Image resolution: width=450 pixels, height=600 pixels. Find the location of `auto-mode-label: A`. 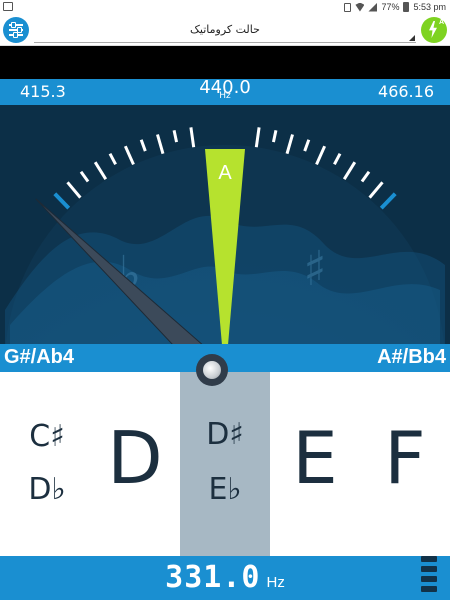

auto-mode-label: A is located at coordinates (441, 22).